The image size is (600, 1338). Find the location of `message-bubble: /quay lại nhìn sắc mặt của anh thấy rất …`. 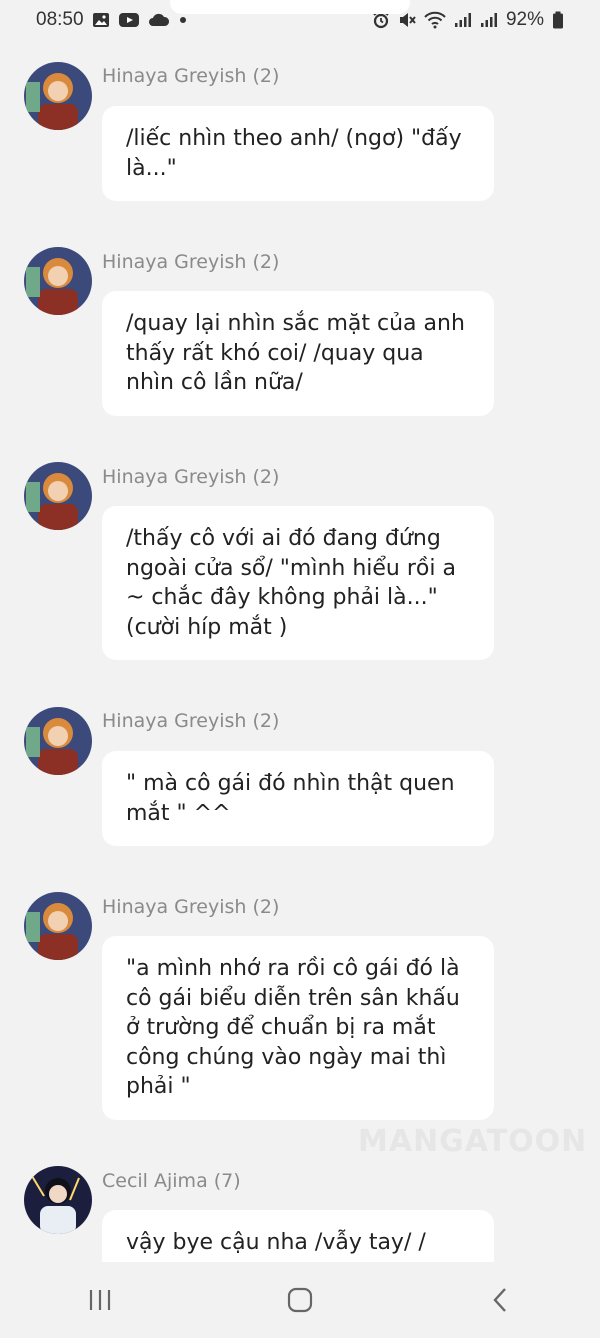

message-bubble: /quay lại nhìn sắc mặt của anh thấy rất … is located at coordinates (298, 353).